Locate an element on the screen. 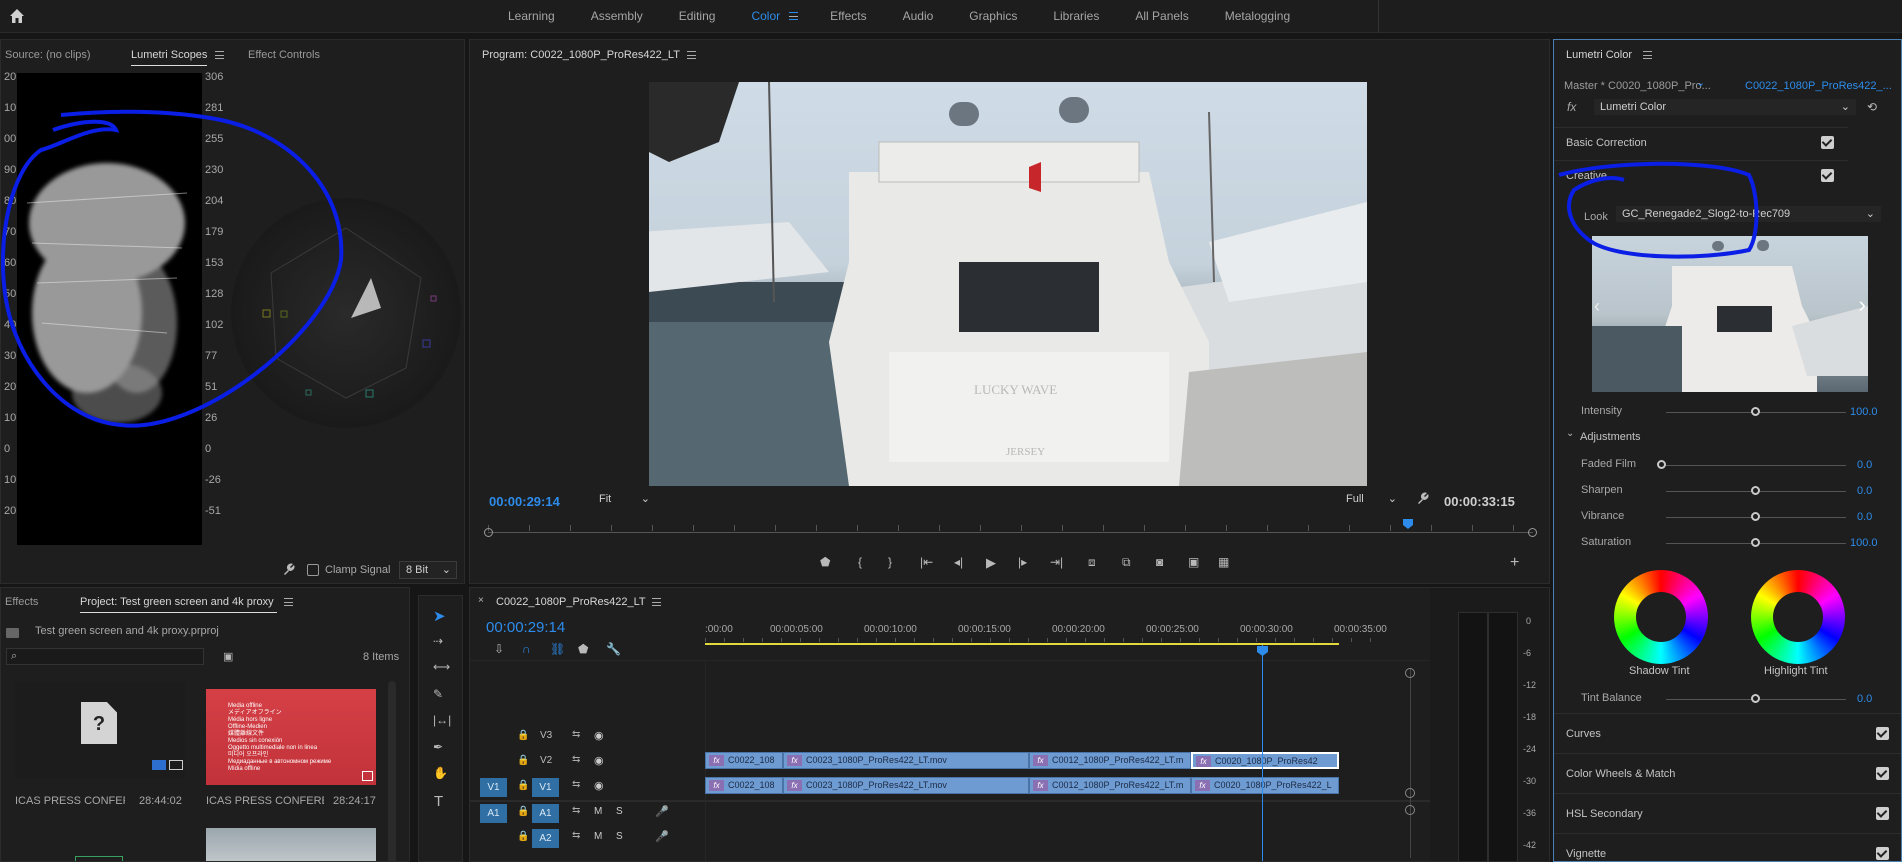 This screenshot has width=1902, height=862. wrench-icon is located at coordinates (288, 571).